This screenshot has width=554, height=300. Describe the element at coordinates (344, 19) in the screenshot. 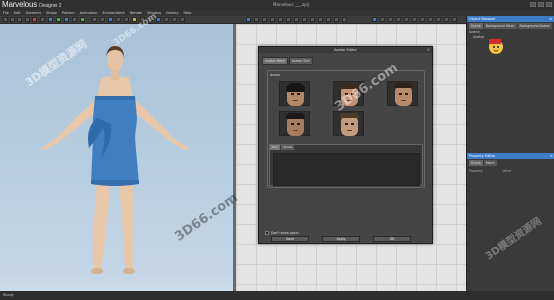

I see `check-sewing-button` at that location.